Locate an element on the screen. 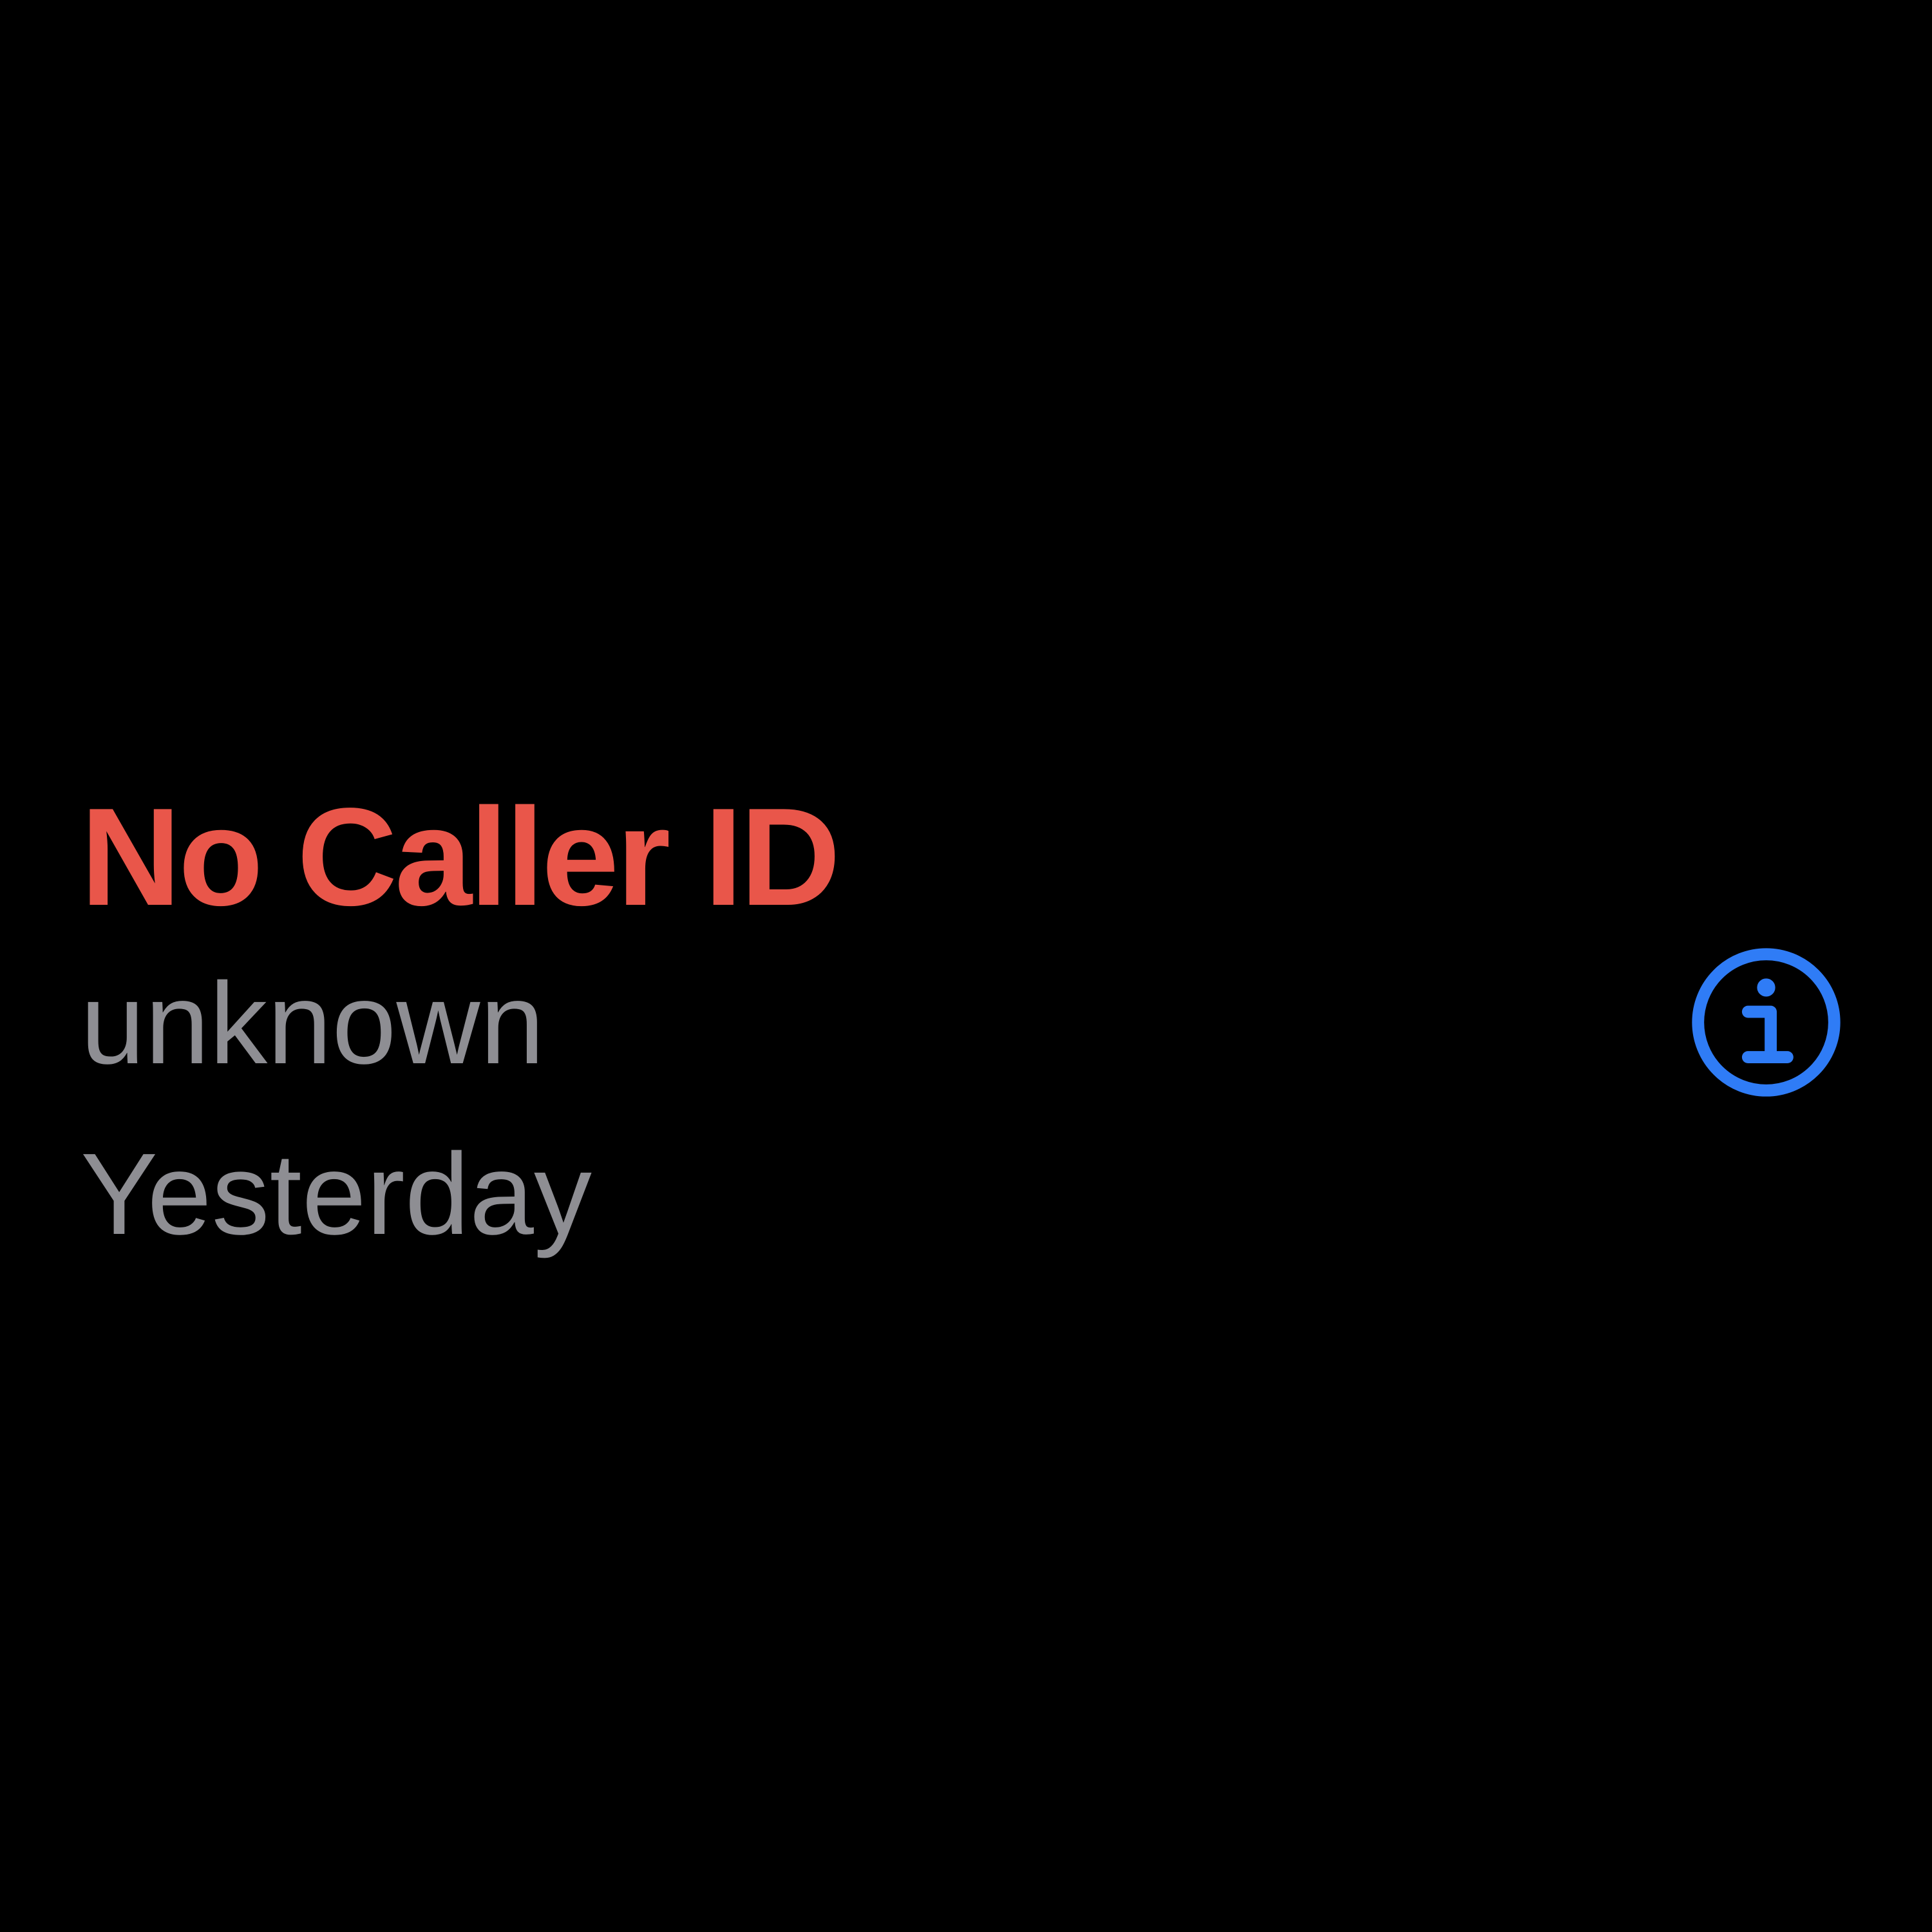  caller-name: No Caller ID is located at coordinates (460, 856).